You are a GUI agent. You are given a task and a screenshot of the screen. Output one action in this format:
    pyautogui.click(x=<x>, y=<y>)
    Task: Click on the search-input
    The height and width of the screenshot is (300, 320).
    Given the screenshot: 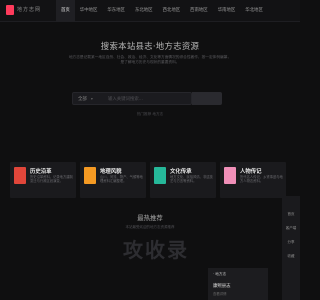 What is the action you would take?
    pyautogui.click(x=149, y=99)
    